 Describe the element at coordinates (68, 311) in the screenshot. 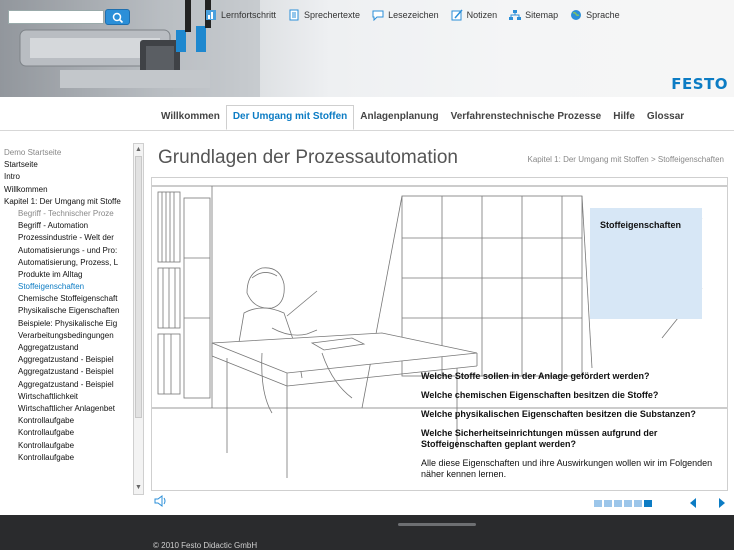

I see `sidebar-item: Physikalische Eigenschaften` at that location.